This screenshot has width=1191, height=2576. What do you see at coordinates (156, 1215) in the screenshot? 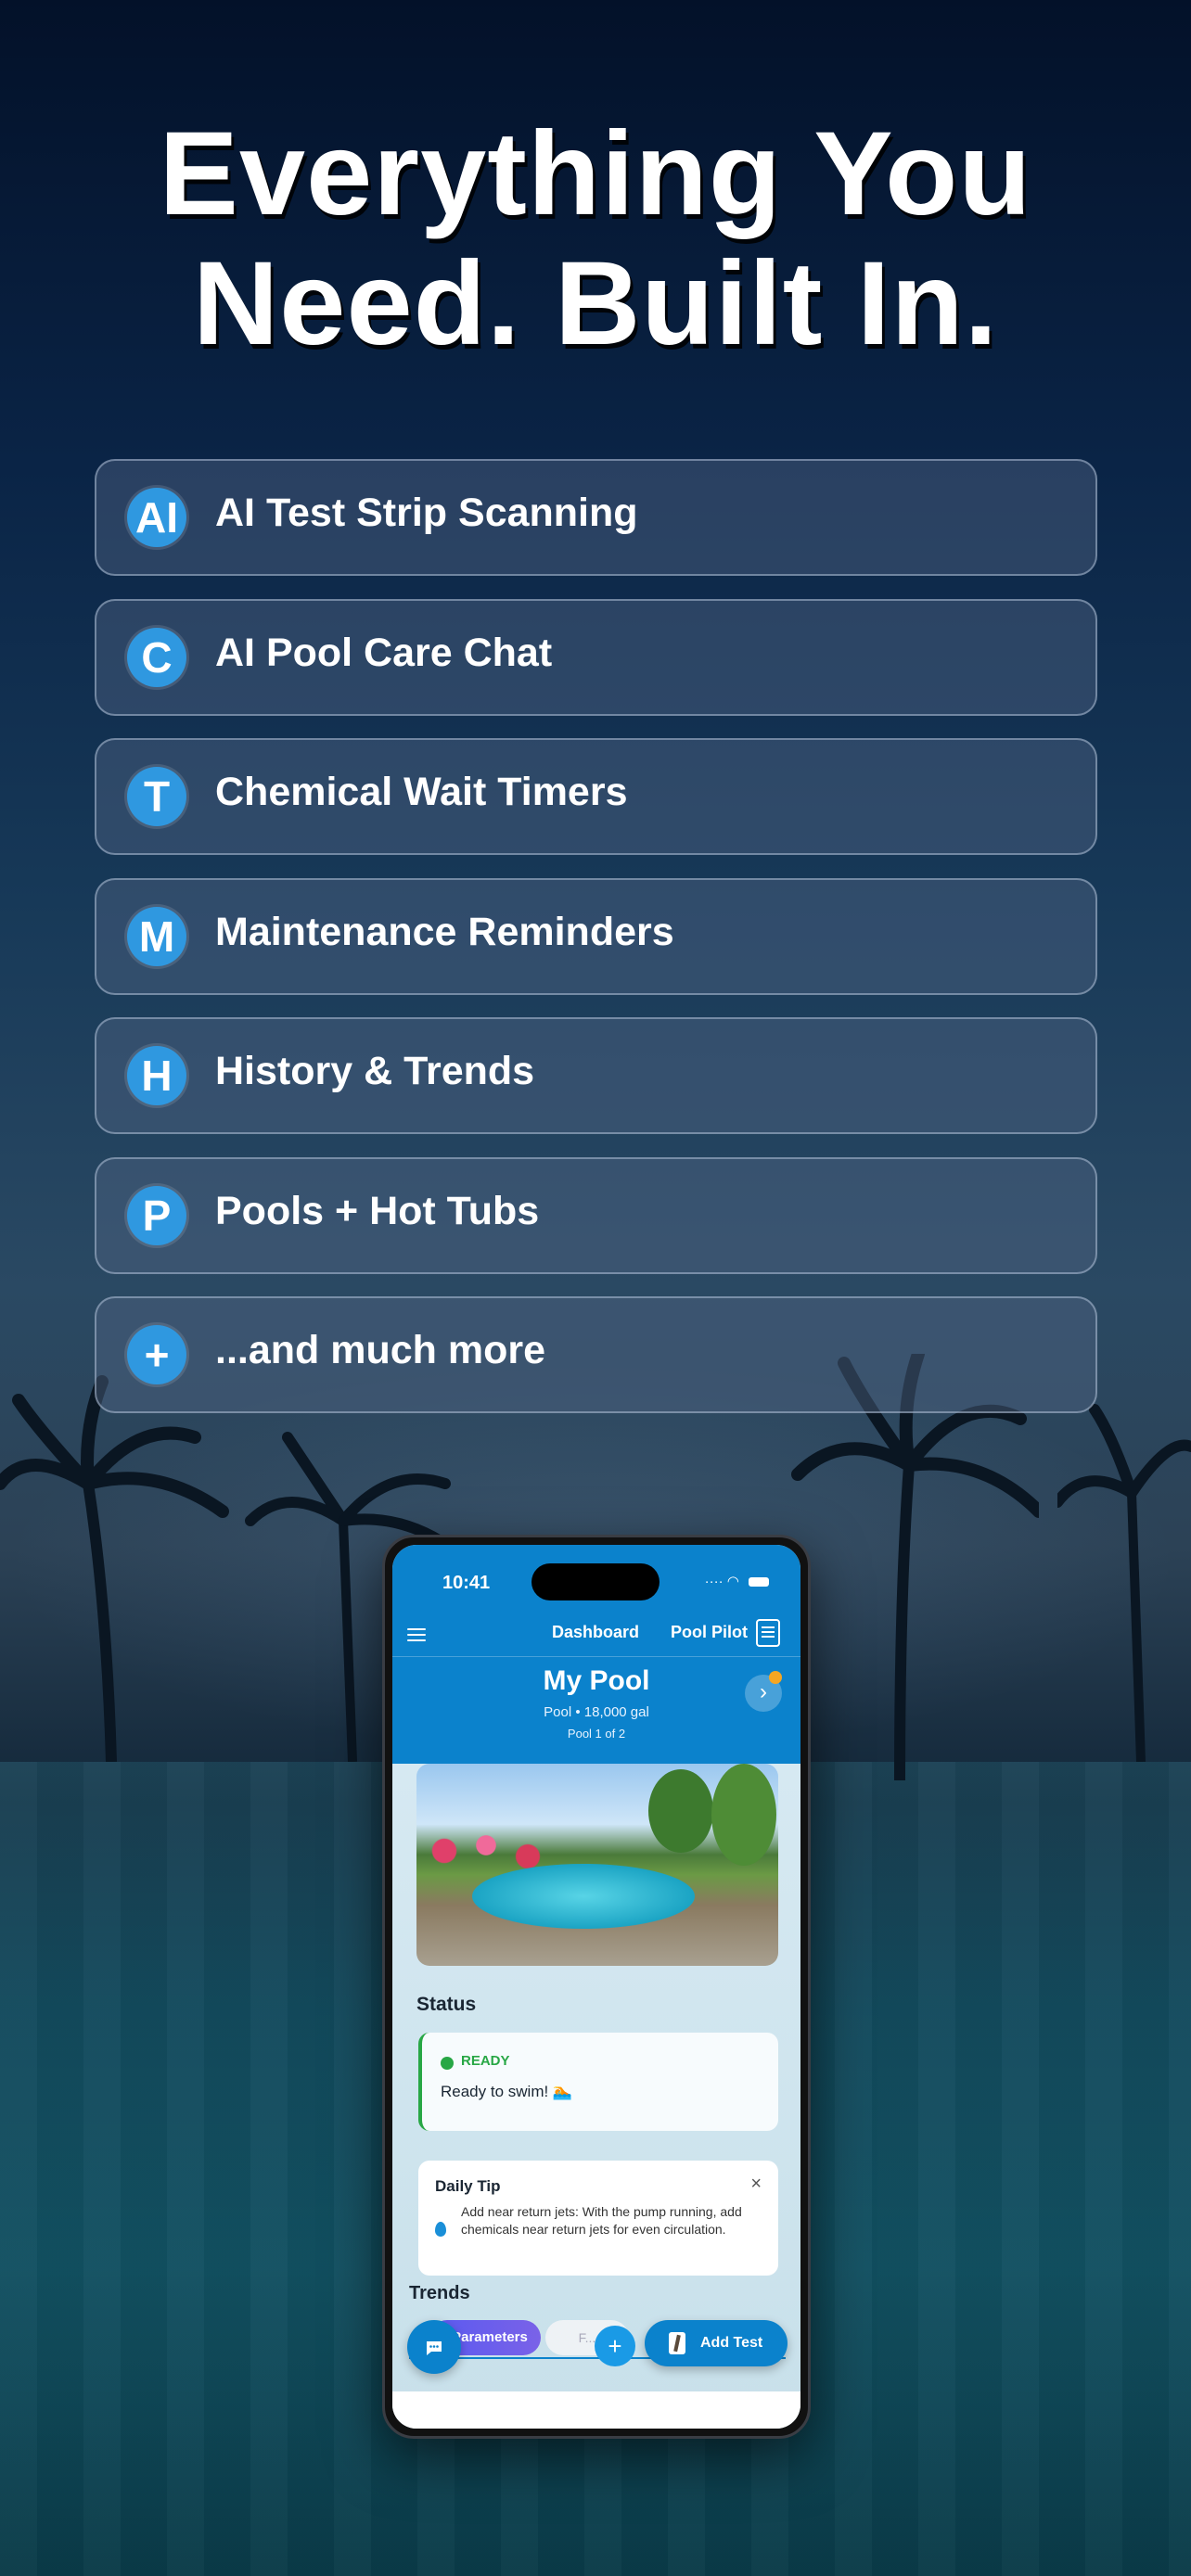
I see `feature-badge: P` at bounding box center [156, 1215].